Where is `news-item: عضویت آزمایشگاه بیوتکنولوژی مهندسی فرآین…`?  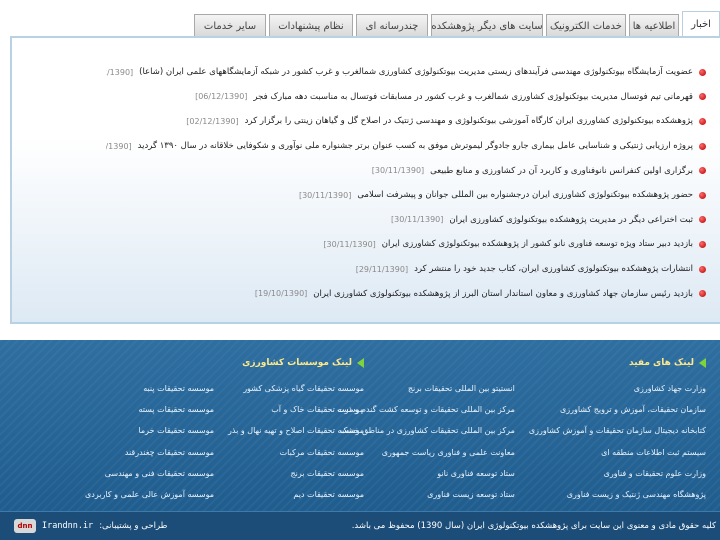
news-item: عضویت آزمایشگاه بیوتکنولوژی مهندسی فرآین… is located at coordinates (406, 72).